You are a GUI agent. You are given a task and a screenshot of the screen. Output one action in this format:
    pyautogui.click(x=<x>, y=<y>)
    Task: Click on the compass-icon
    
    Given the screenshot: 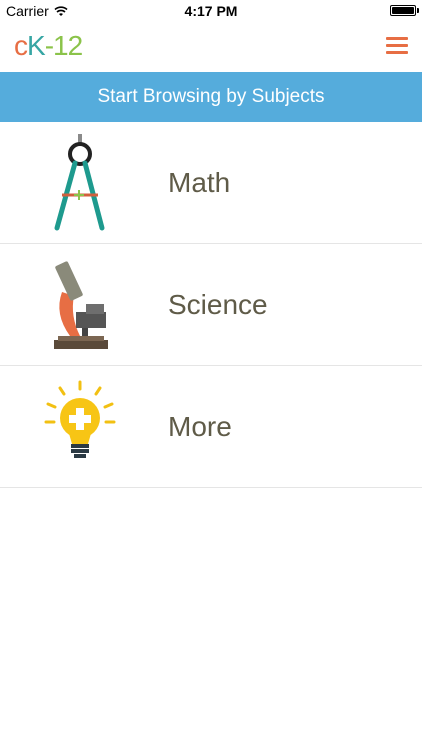 What is the action you would take?
    pyautogui.click(x=79, y=182)
    